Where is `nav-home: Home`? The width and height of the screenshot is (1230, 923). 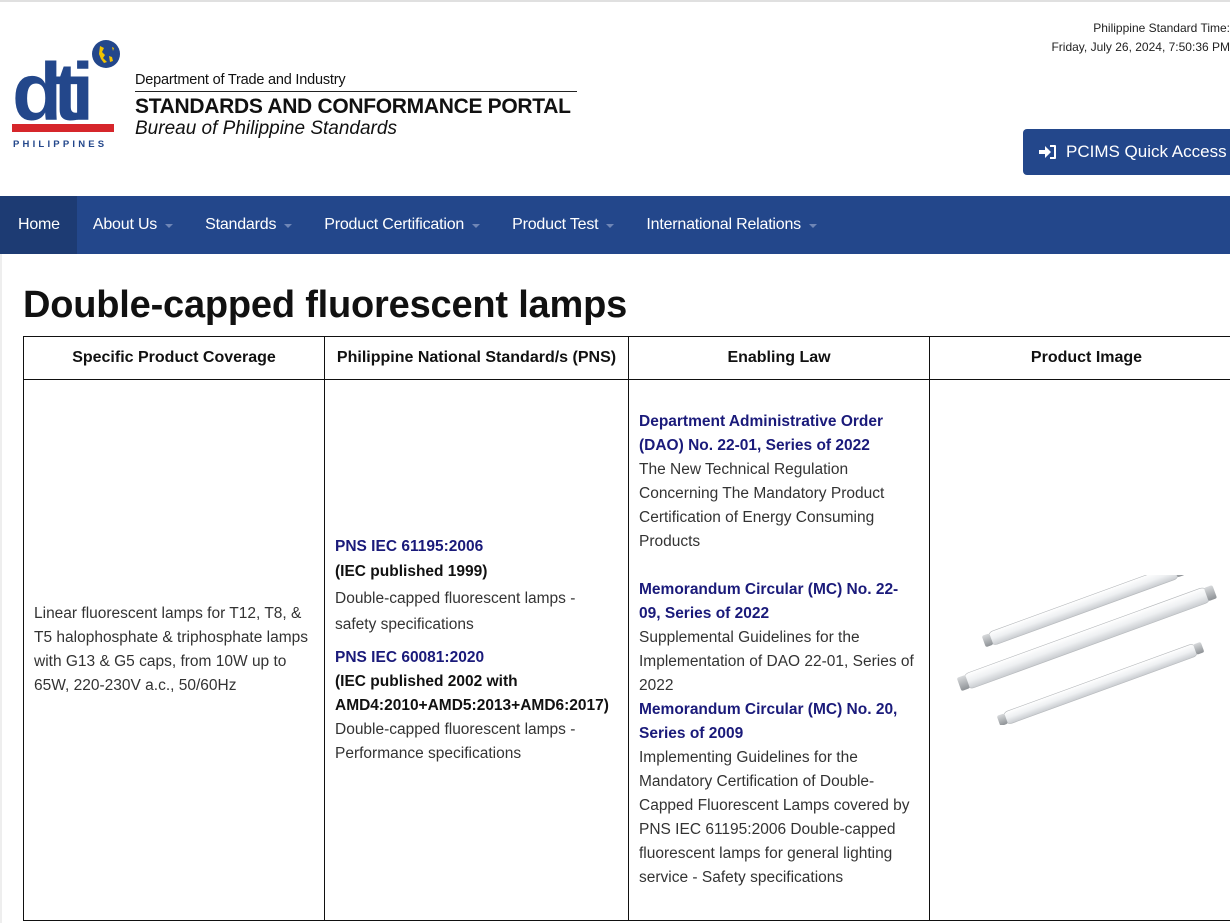 nav-home: Home is located at coordinates (38, 225).